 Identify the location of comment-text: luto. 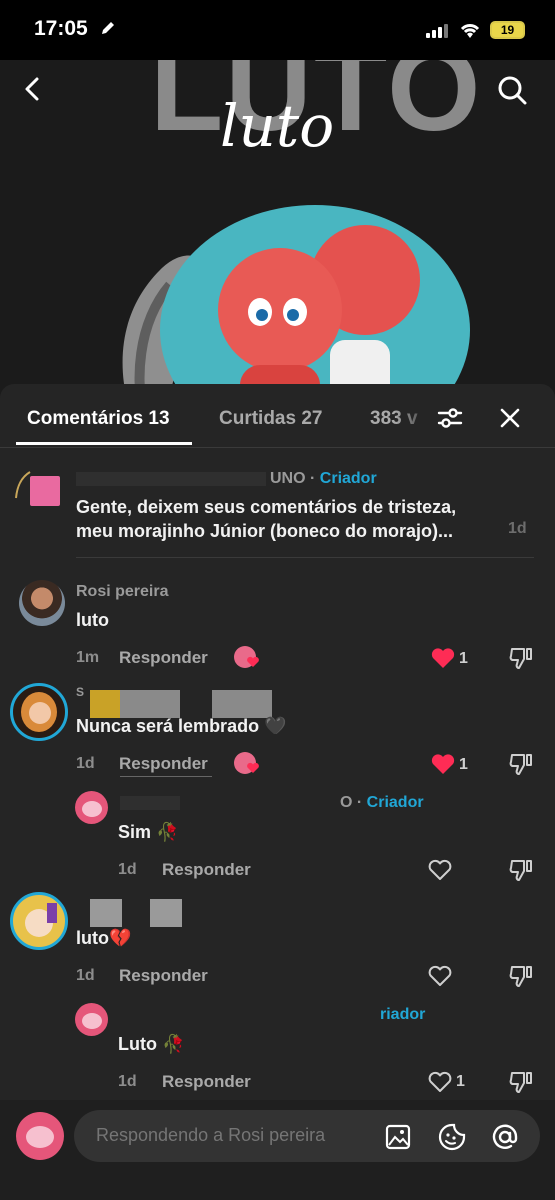
(92, 620).